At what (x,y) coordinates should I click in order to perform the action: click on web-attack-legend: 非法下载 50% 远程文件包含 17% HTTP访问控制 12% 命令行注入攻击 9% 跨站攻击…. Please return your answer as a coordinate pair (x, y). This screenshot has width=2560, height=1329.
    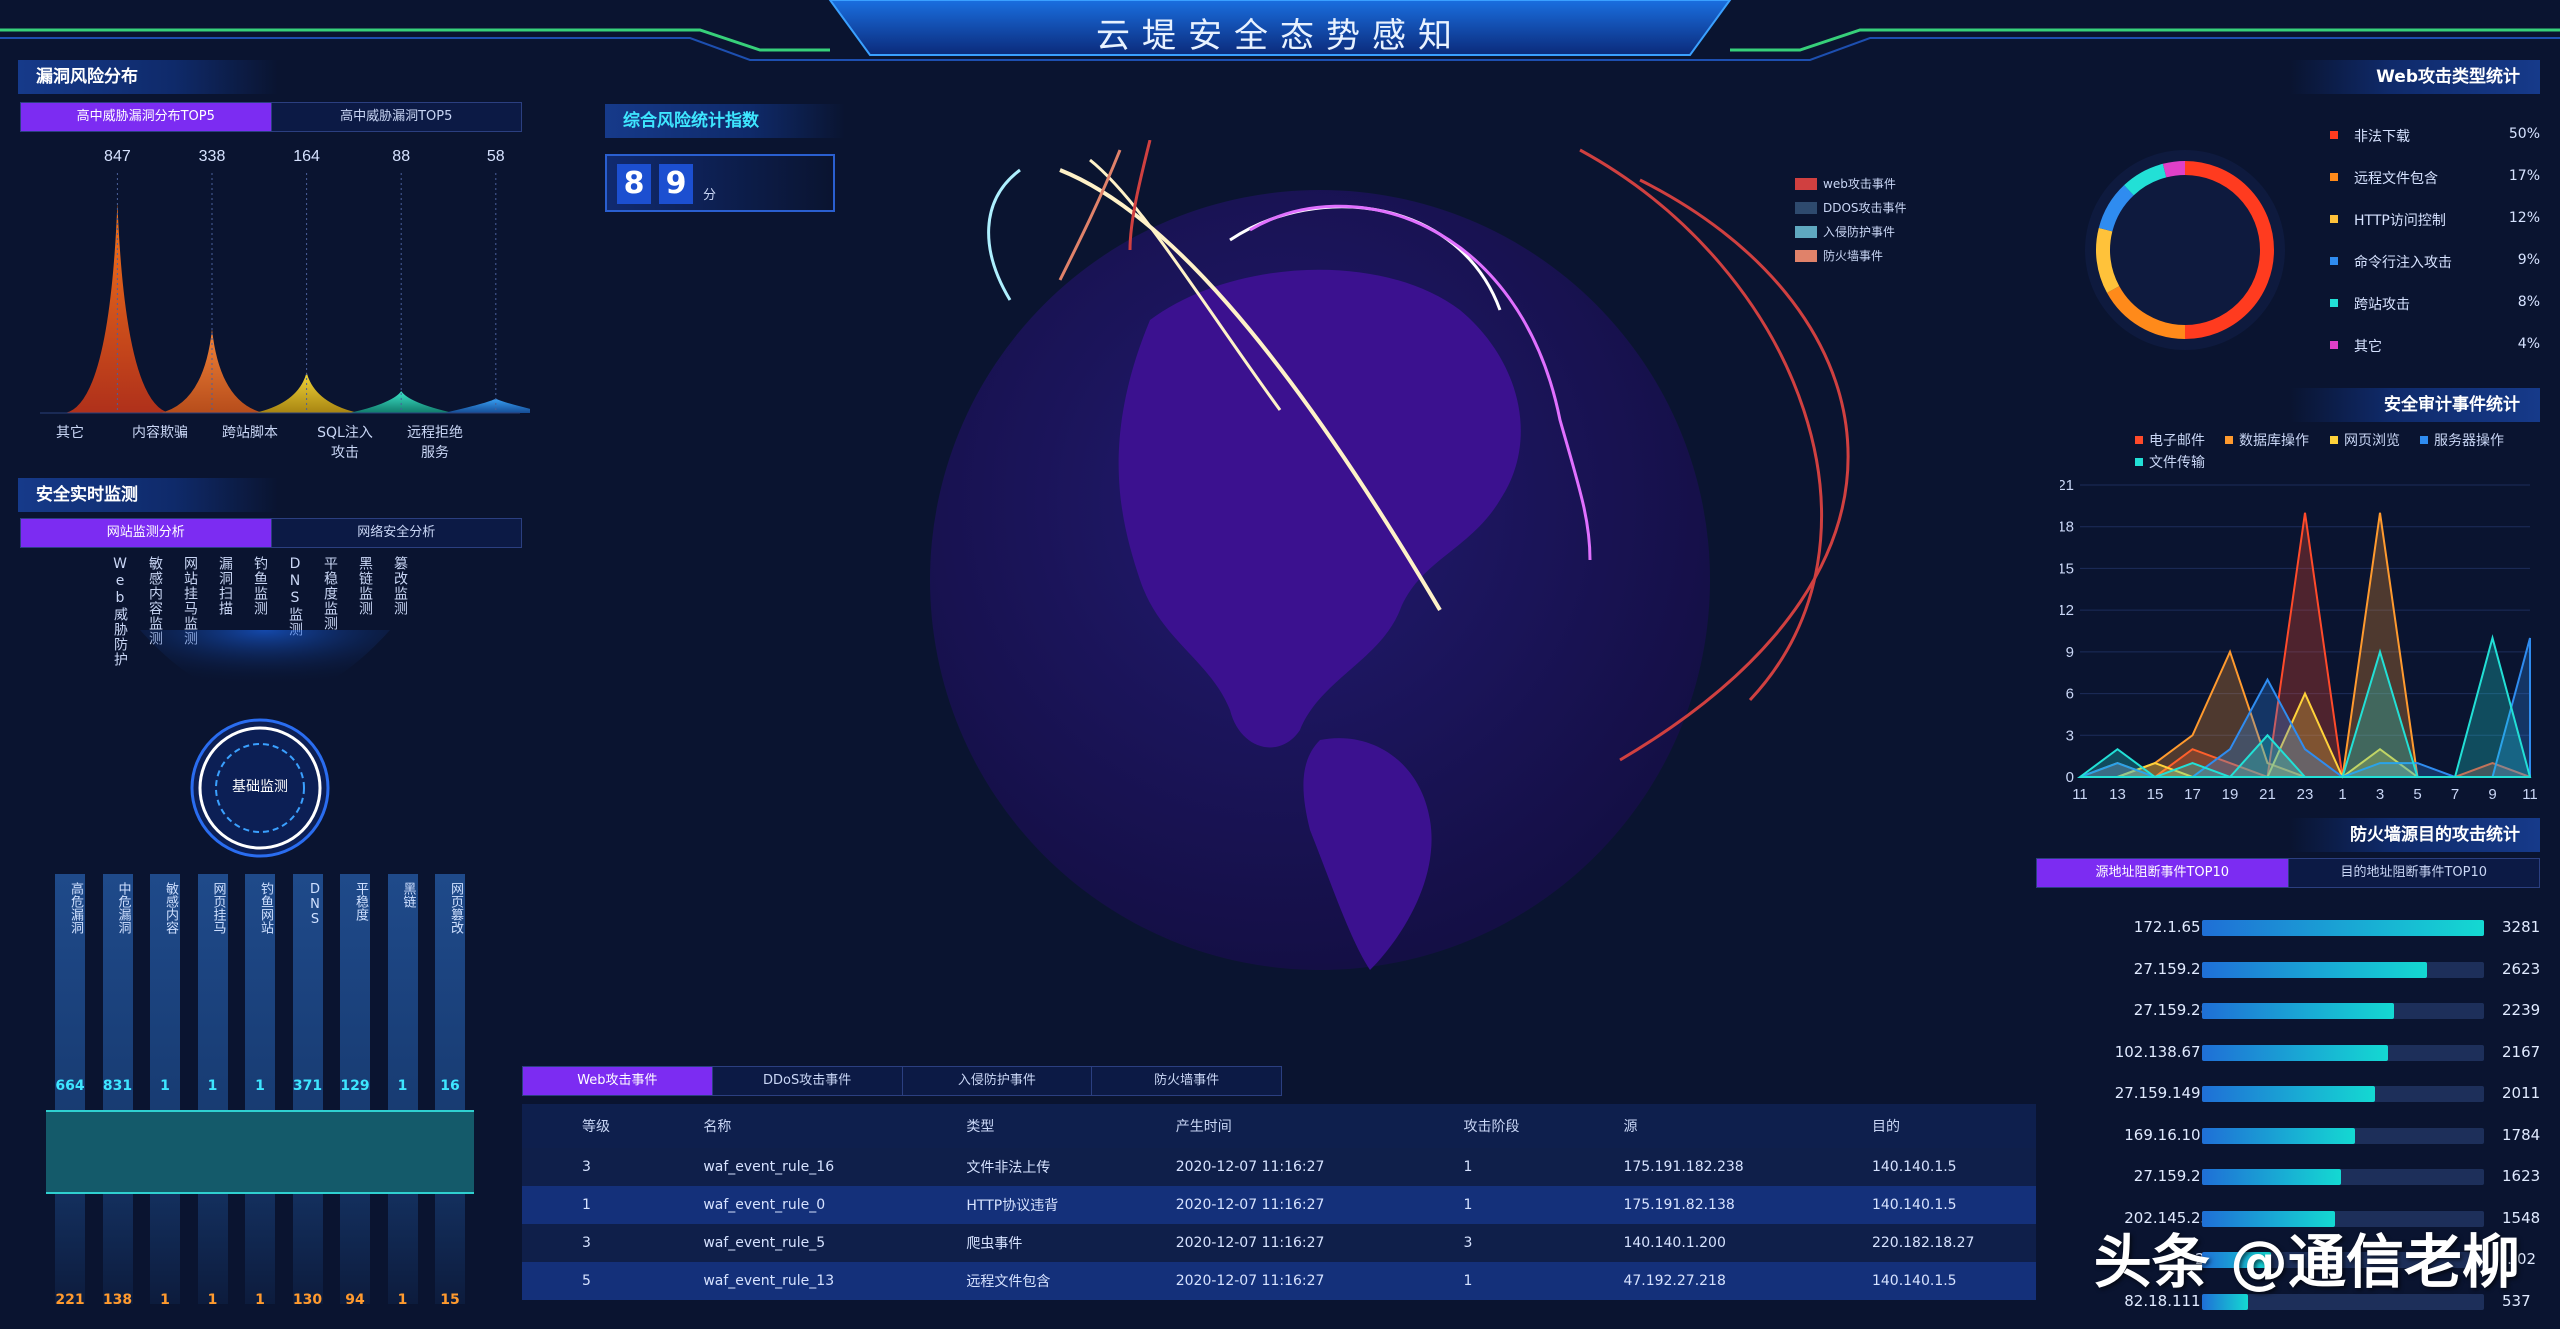
    Looking at the image, I should click on (2435, 246).